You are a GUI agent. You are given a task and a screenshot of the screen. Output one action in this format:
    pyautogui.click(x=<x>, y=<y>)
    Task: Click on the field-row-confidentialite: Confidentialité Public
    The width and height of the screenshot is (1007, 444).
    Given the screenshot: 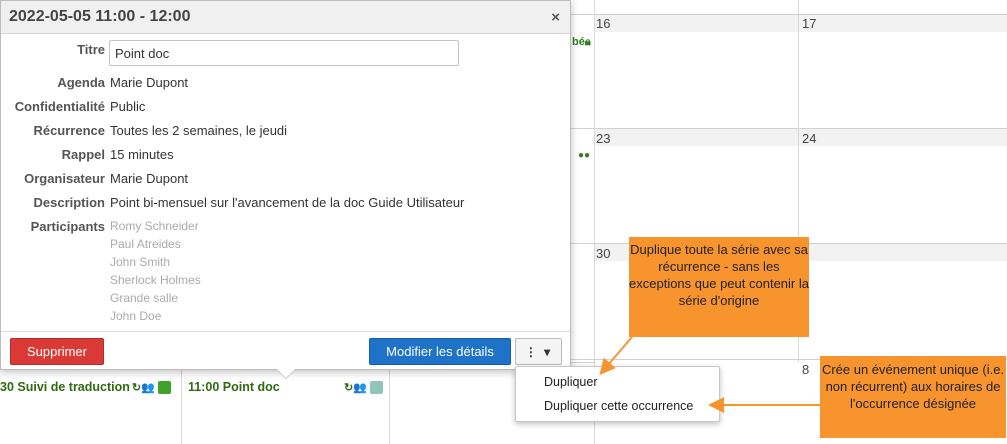 What is the action you would take?
    pyautogui.click(x=286, y=106)
    